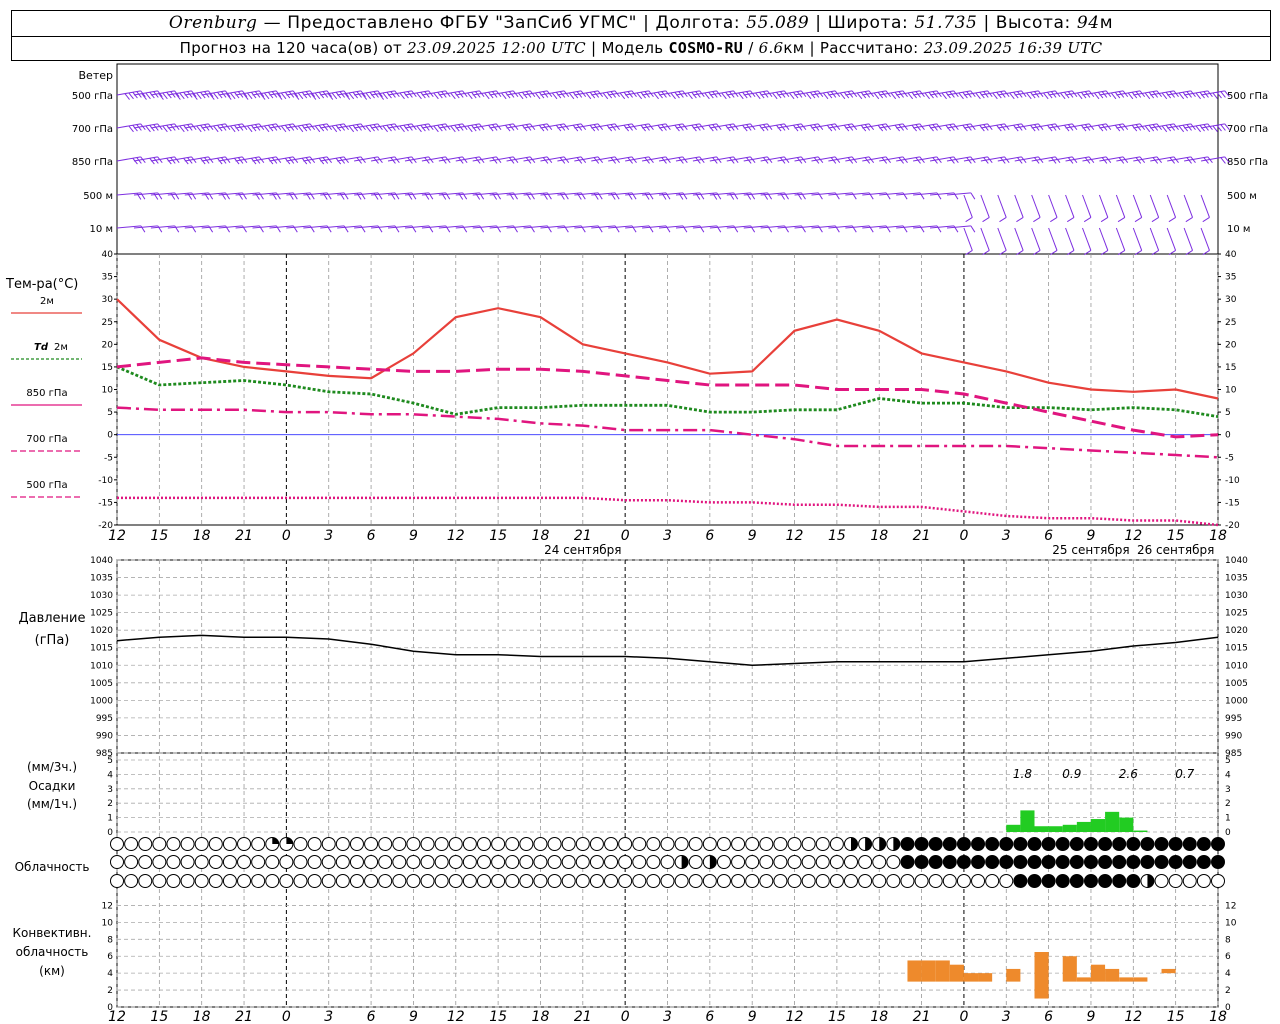  I want to click on conv-unit: (км), so click(52, 971).